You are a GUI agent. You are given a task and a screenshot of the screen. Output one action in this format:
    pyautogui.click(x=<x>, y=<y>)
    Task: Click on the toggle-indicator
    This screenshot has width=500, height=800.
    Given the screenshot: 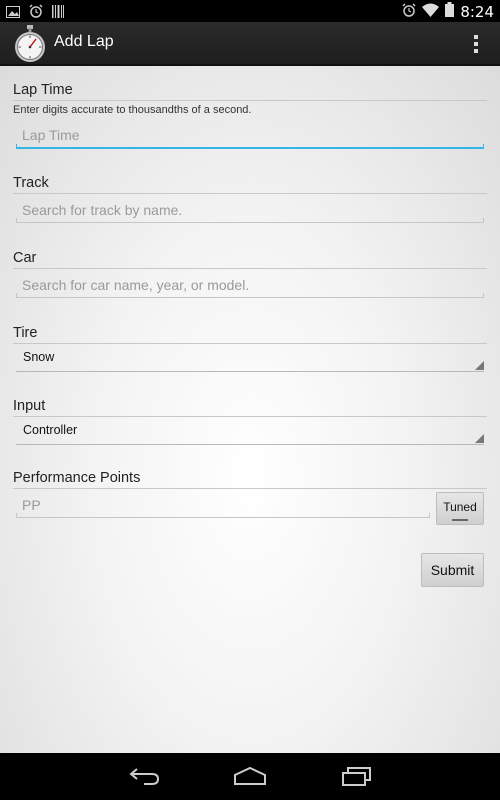 What is the action you would take?
    pyautogui.click(x=460, y=520)
    